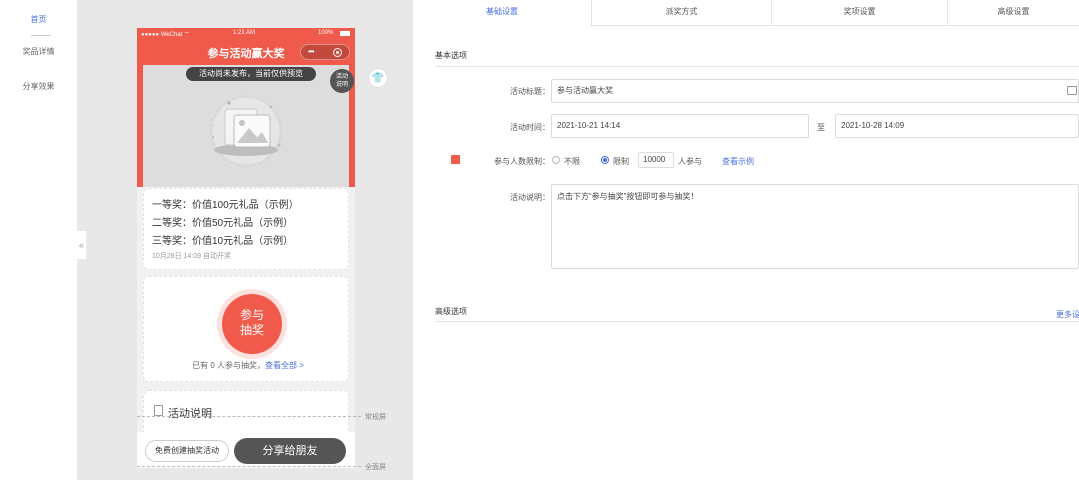  I want to click on participants-count: 已有 0 人参与抽奖，, so click(228, 365).